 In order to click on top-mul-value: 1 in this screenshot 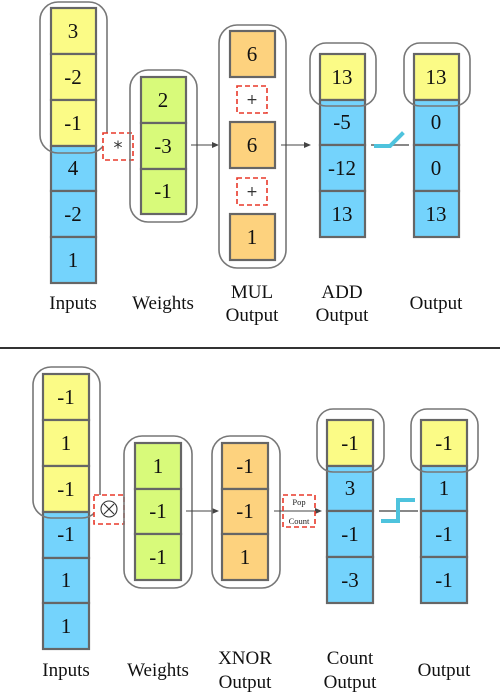, I will do `click(252, 237)`.